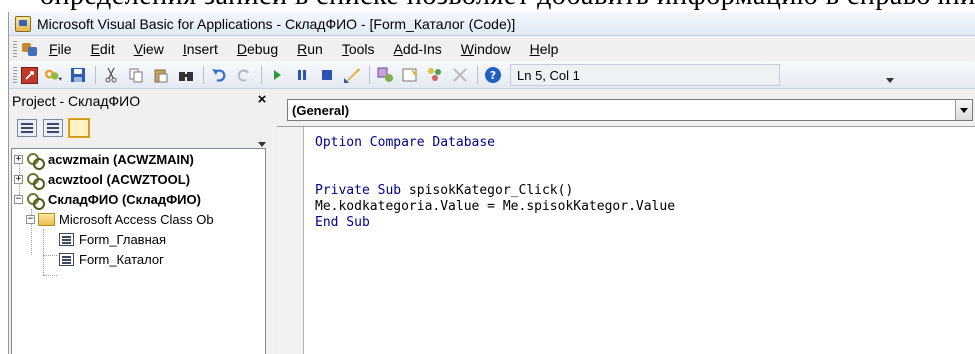 The width and height of the screenshot is (975, 354). Describe the element at coordinates (327, 75) in the screenshot. I see `reset-icon` at that location.